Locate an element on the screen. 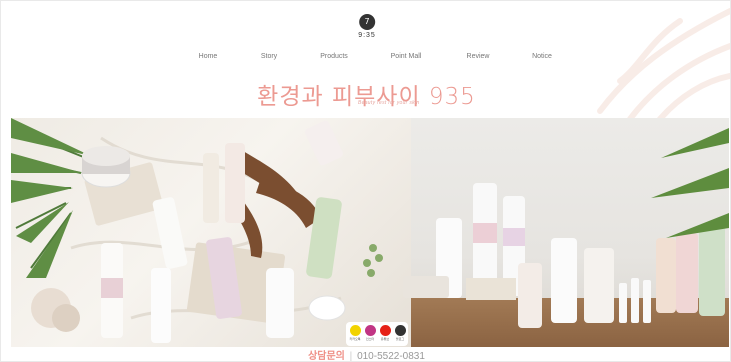 This screenshot has width=731, height=362. site-title-block: 환경과 피부사이 935 Beauty rest for your skin is located at coordinates (365, 95).